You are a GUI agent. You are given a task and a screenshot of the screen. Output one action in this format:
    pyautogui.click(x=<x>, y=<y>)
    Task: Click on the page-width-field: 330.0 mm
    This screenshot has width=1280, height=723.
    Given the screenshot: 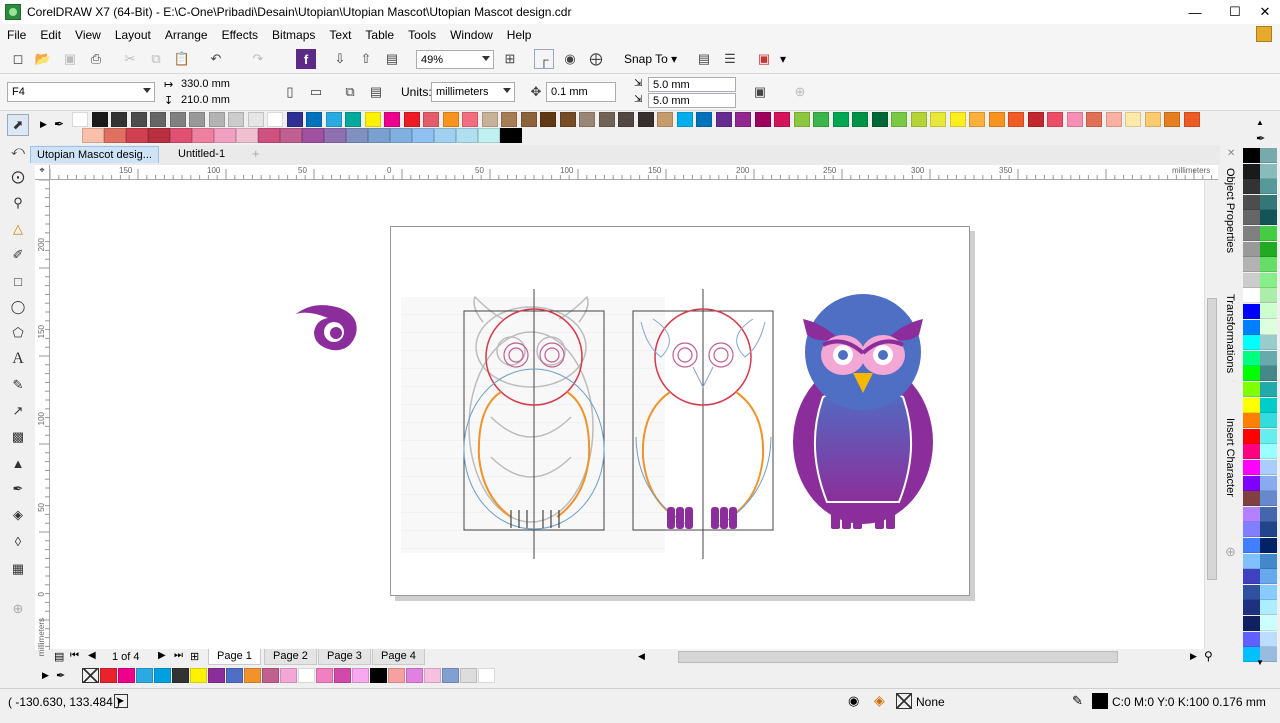 What is the action you would take?
    pyautogui.click(x=215, y=84)
    